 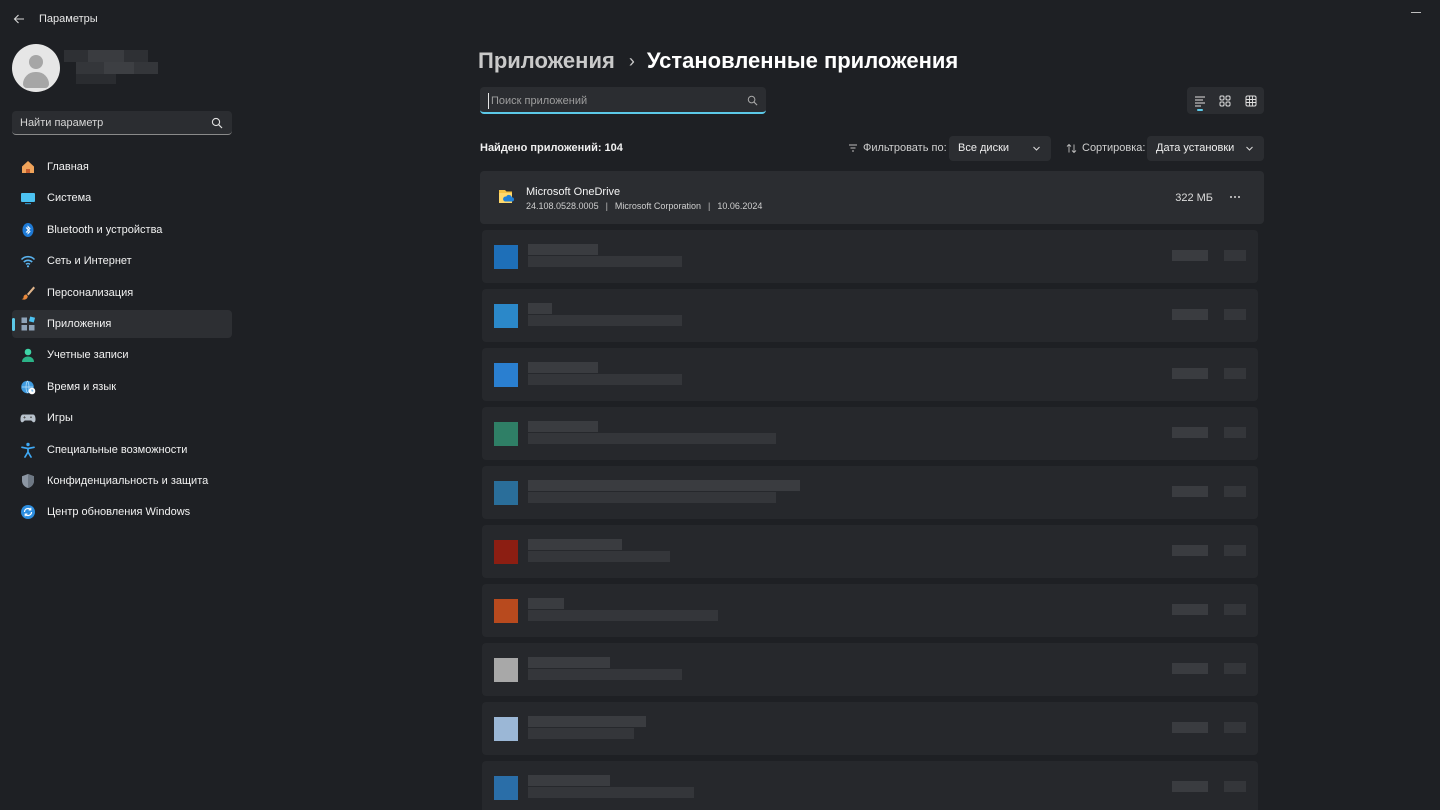 I want to click on sidebar-item-home: Главная, so click(x=122, y=167).